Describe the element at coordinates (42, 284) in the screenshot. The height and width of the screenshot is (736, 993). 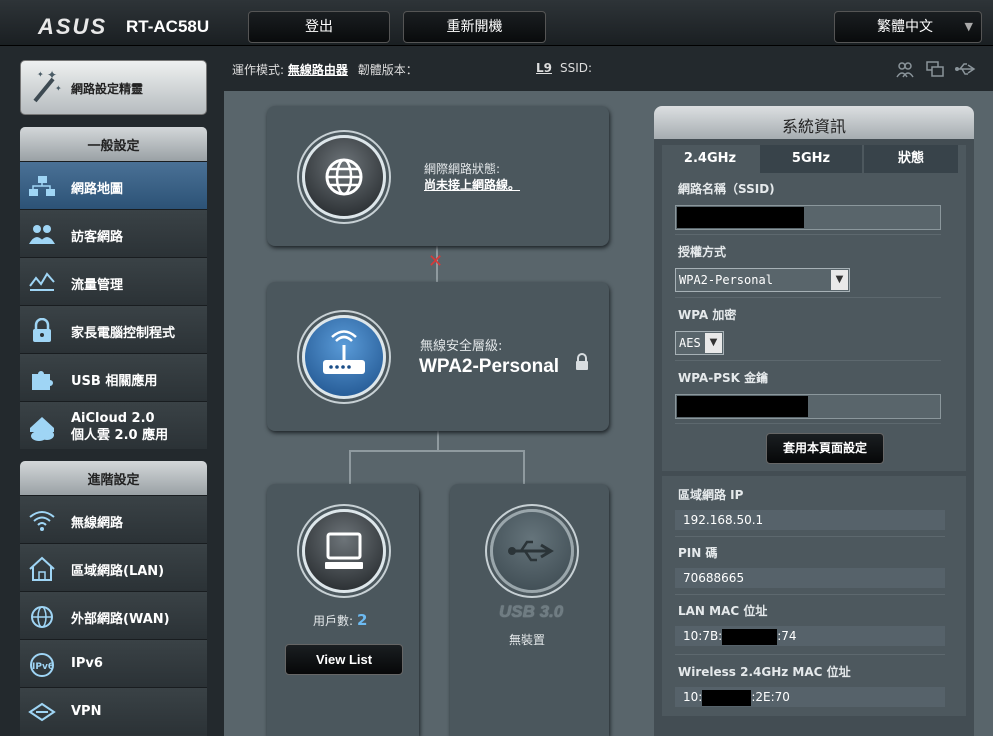
I see `traffic-manager-icon` at that location.